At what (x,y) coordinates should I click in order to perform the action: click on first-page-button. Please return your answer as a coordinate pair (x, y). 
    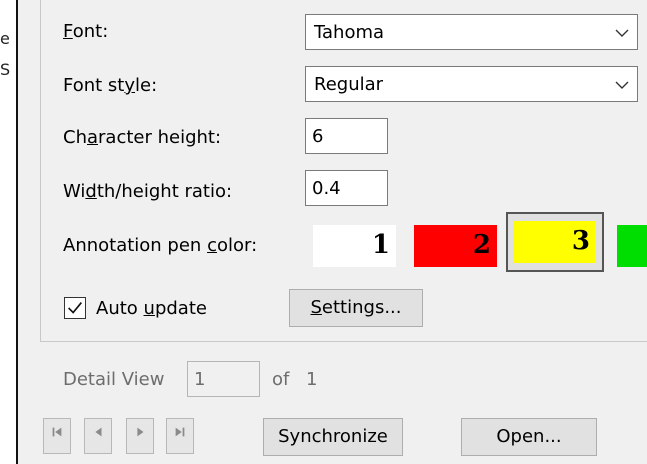
    Looking at the image, I should click on (57, 436).